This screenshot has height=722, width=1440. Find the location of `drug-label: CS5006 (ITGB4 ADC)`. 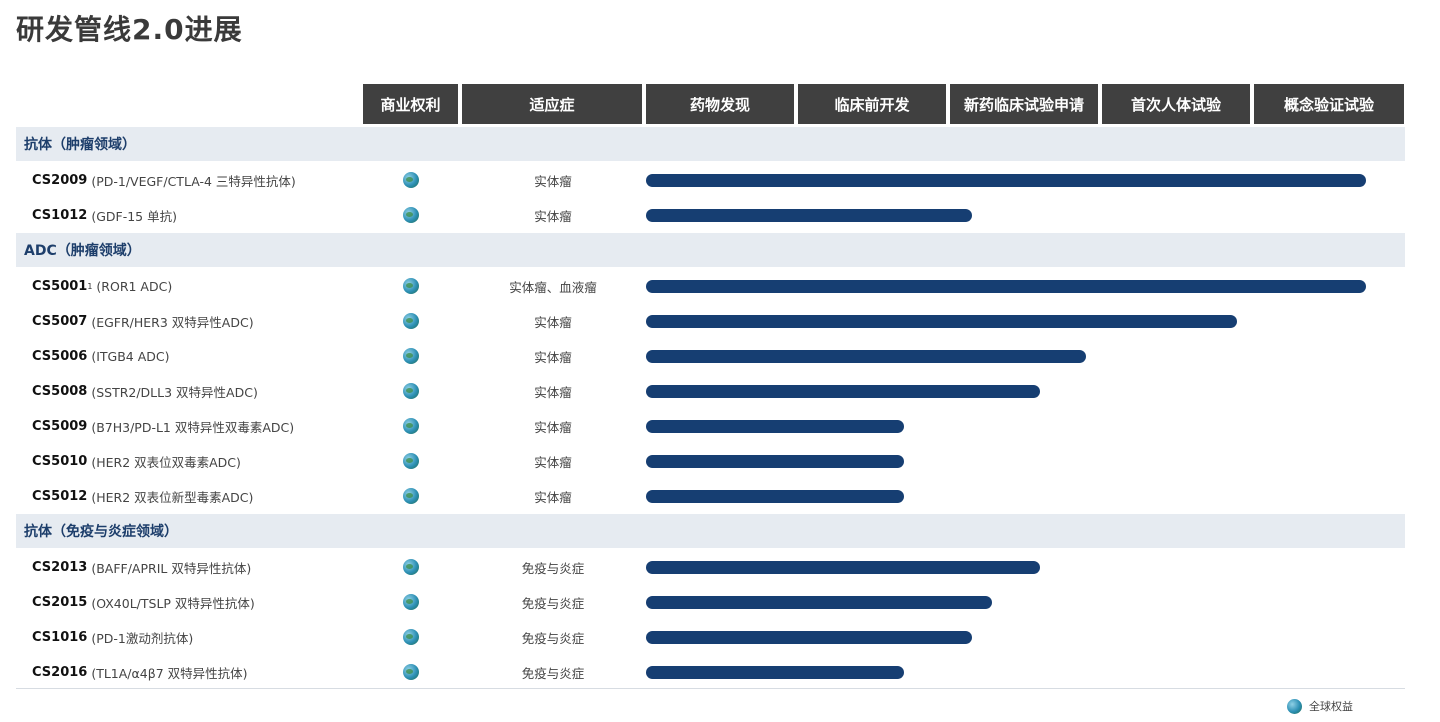

drug-label: CS5006 (ITGB4 ADC) is located at coordinates (101, 356).